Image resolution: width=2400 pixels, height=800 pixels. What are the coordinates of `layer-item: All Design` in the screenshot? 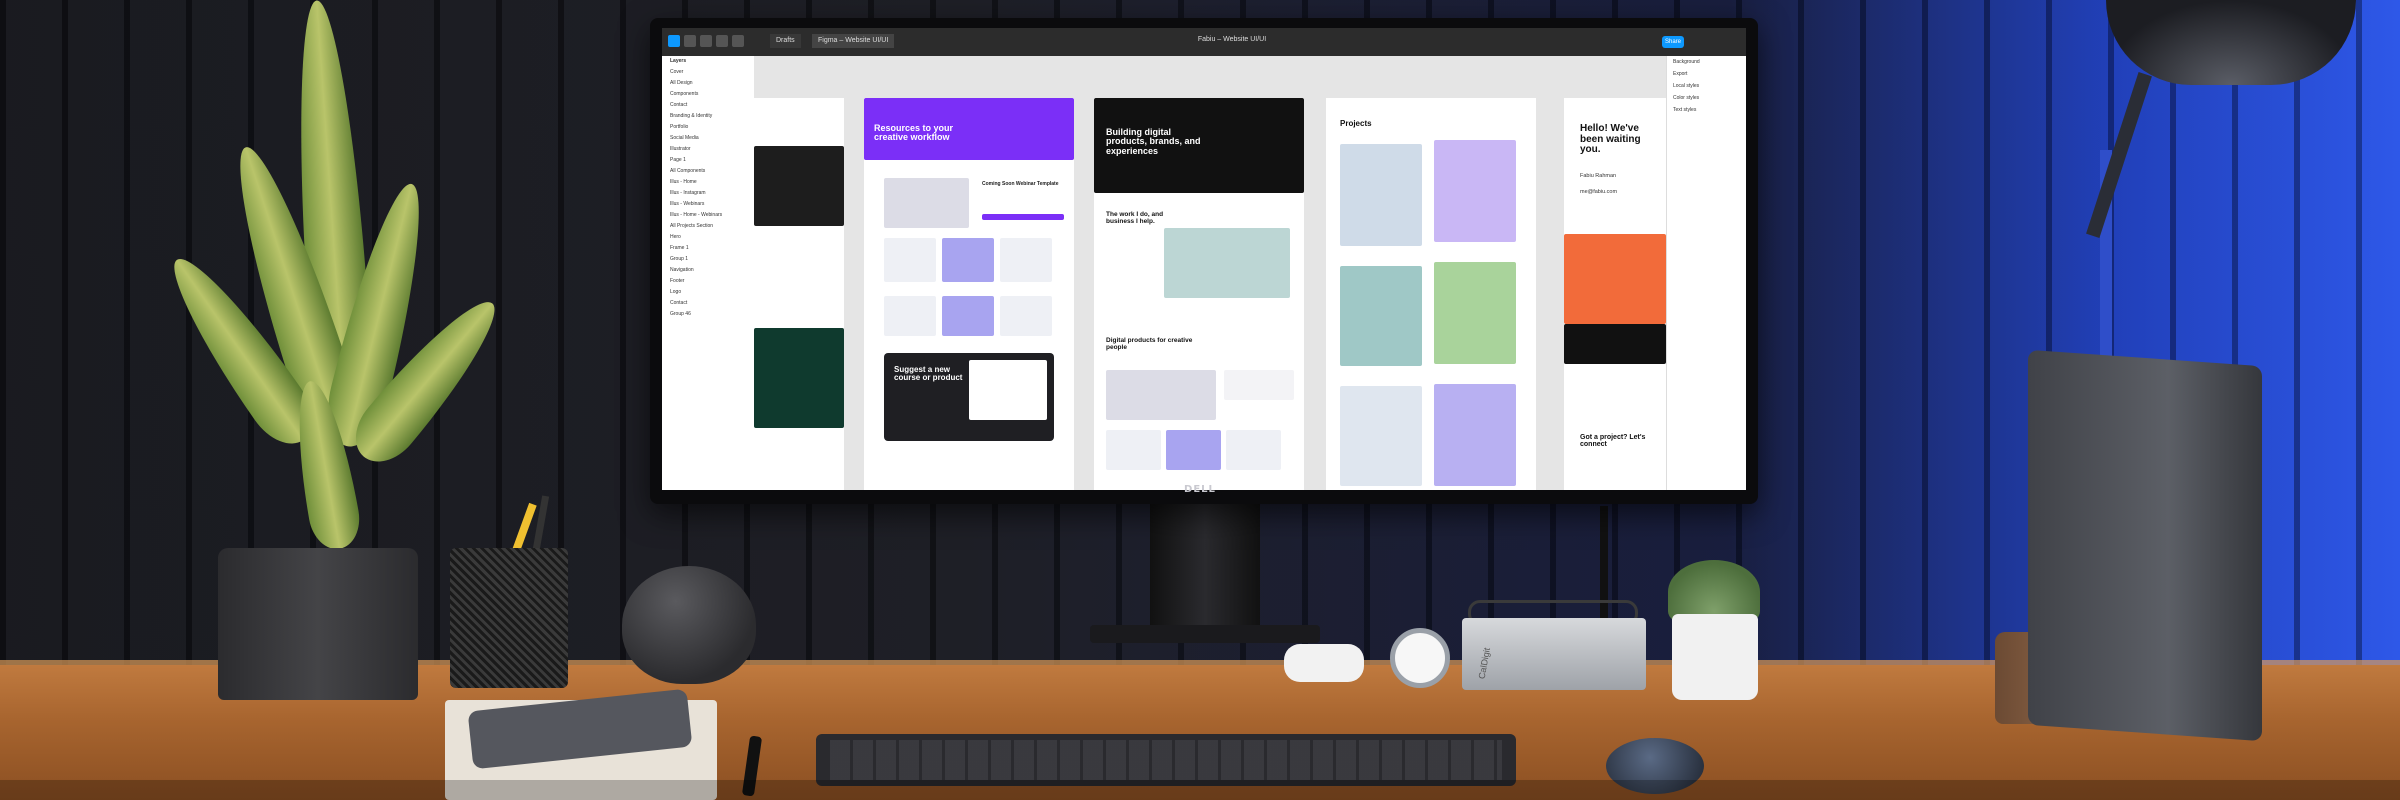 It's located at (708, 83).